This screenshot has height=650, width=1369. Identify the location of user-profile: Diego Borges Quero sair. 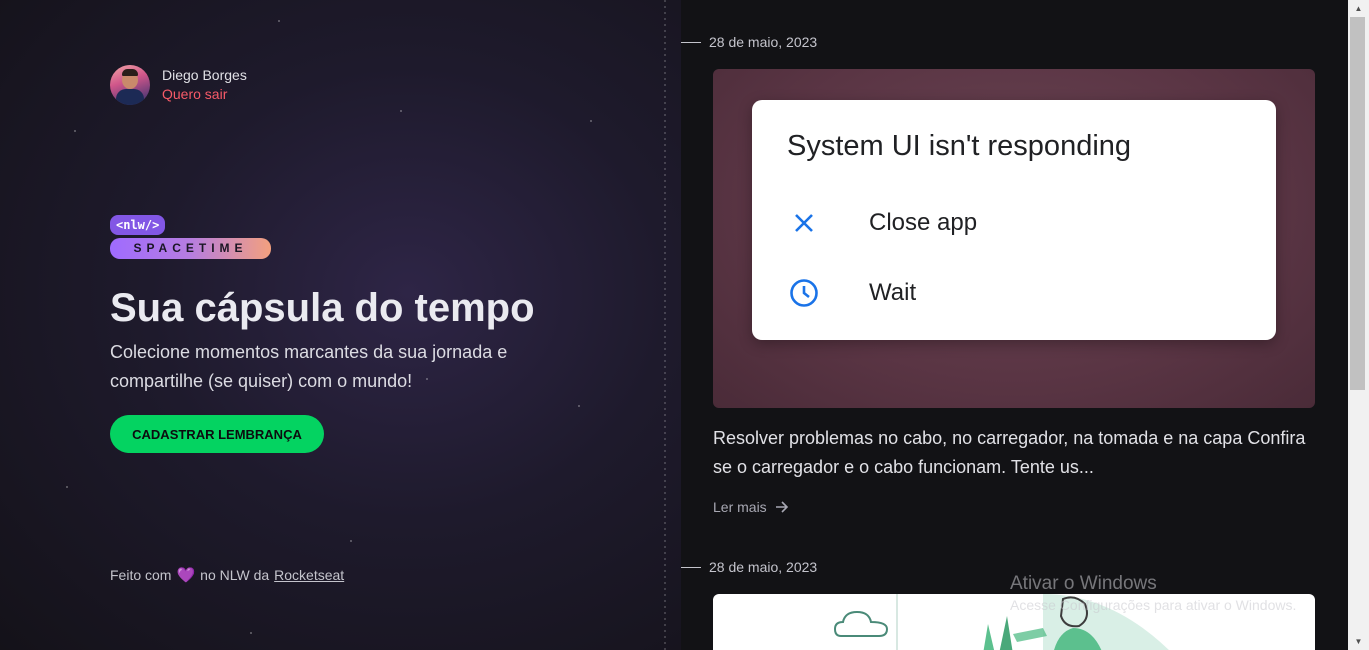
(178, 85).